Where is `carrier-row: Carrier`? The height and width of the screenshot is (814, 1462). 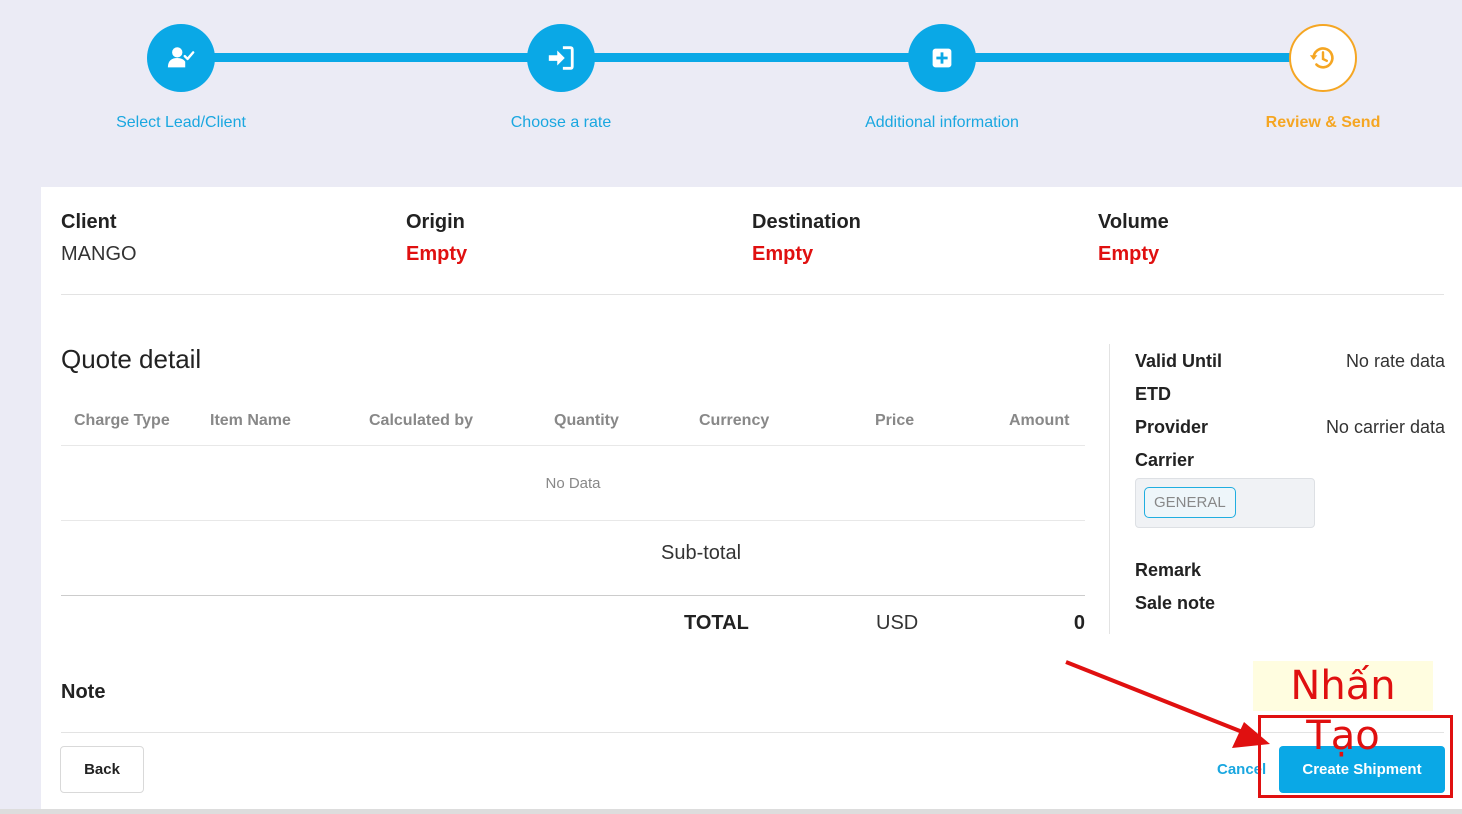 carrier-row: Carrier is located at coordinates (1290, 463).